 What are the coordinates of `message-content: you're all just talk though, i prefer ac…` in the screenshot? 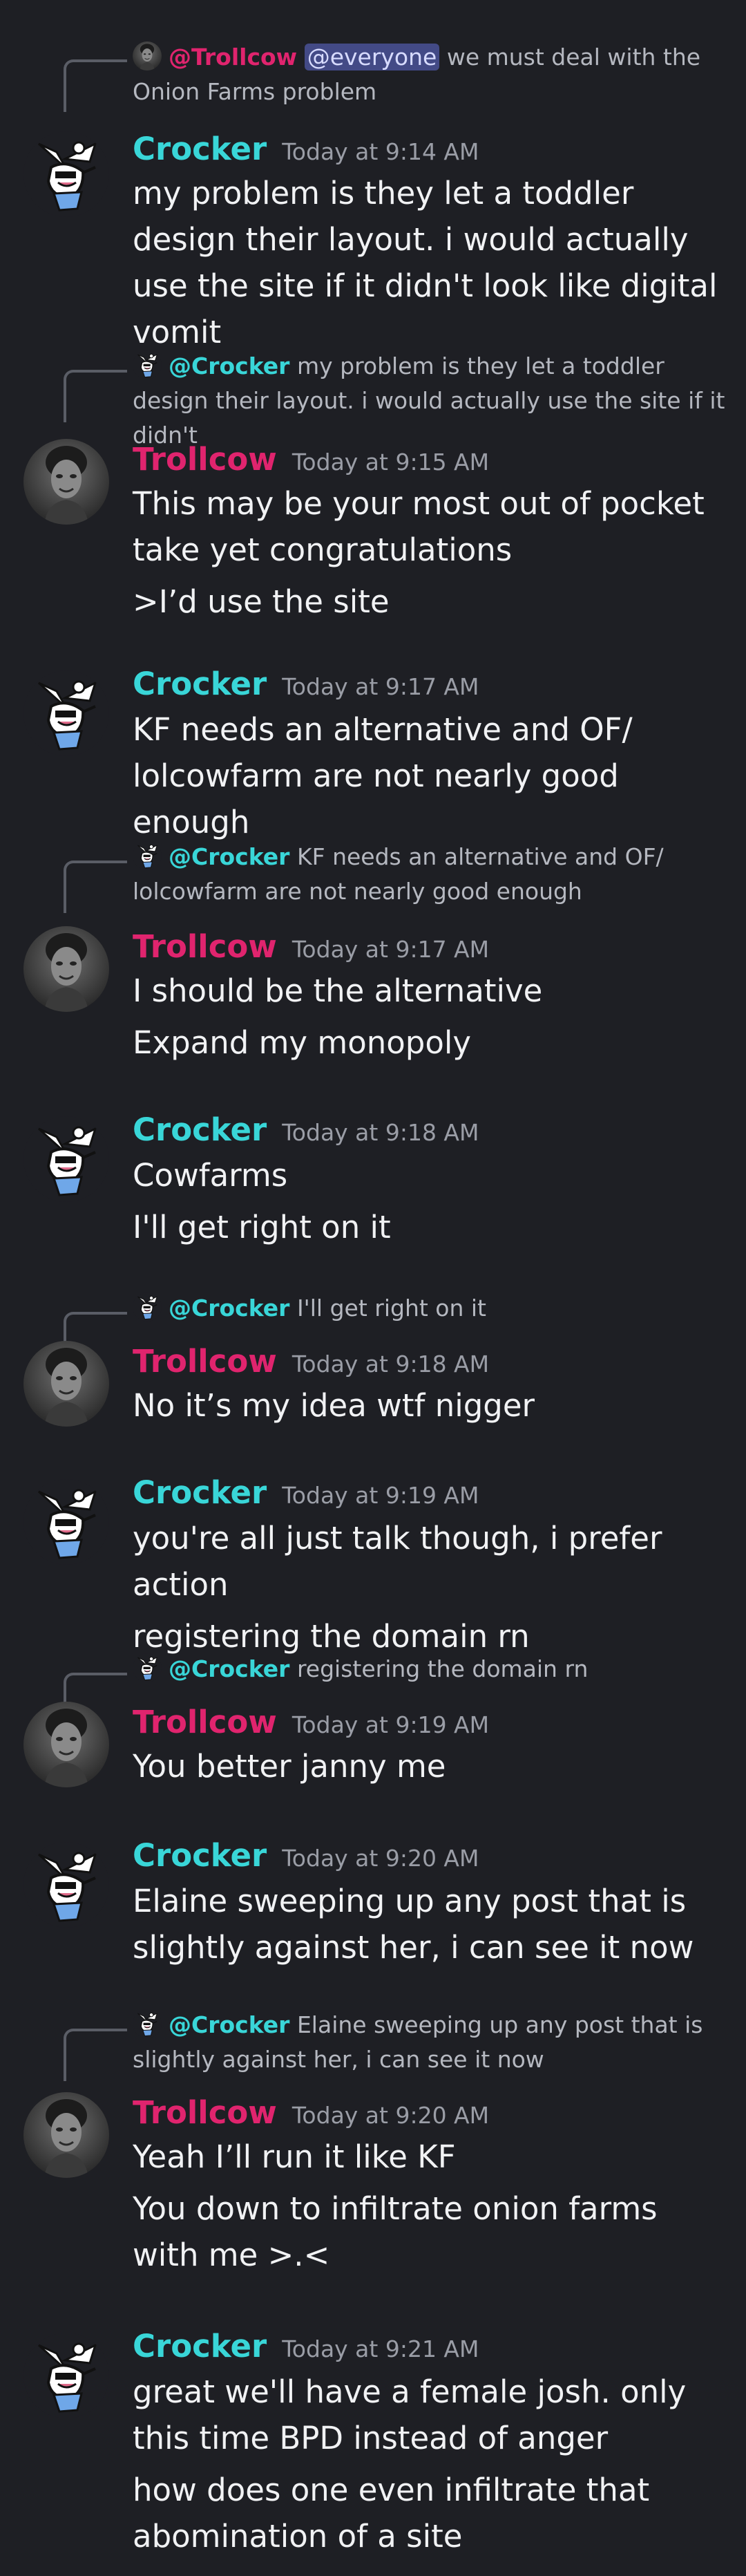 It's located at (430, 1590).